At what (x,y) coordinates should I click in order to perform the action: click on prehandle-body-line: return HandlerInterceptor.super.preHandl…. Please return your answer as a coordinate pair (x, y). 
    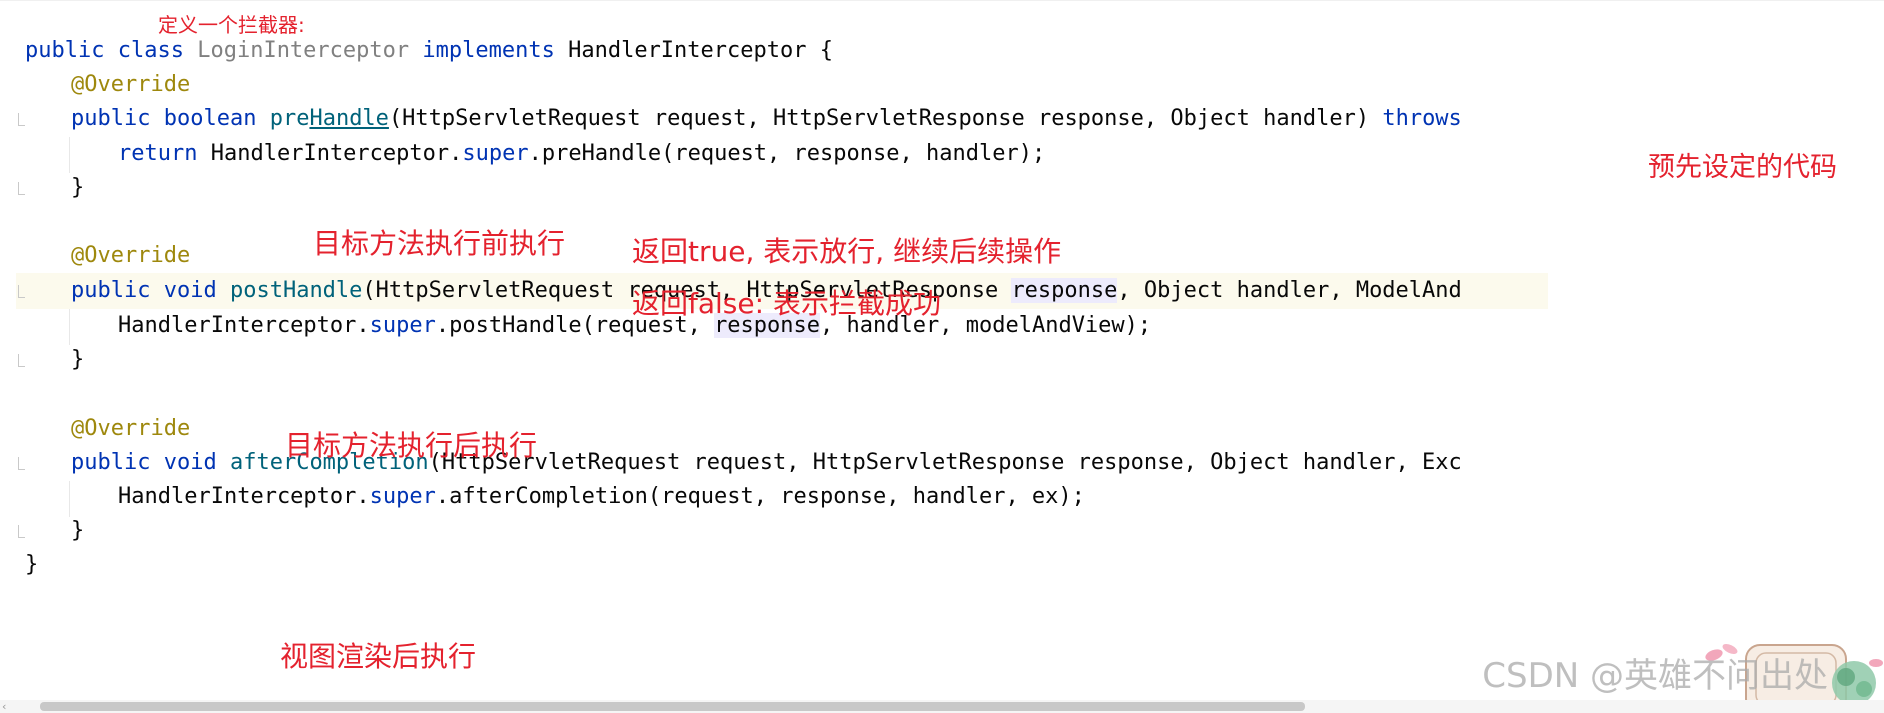
    Looking at the image, I should click on (833, 154).